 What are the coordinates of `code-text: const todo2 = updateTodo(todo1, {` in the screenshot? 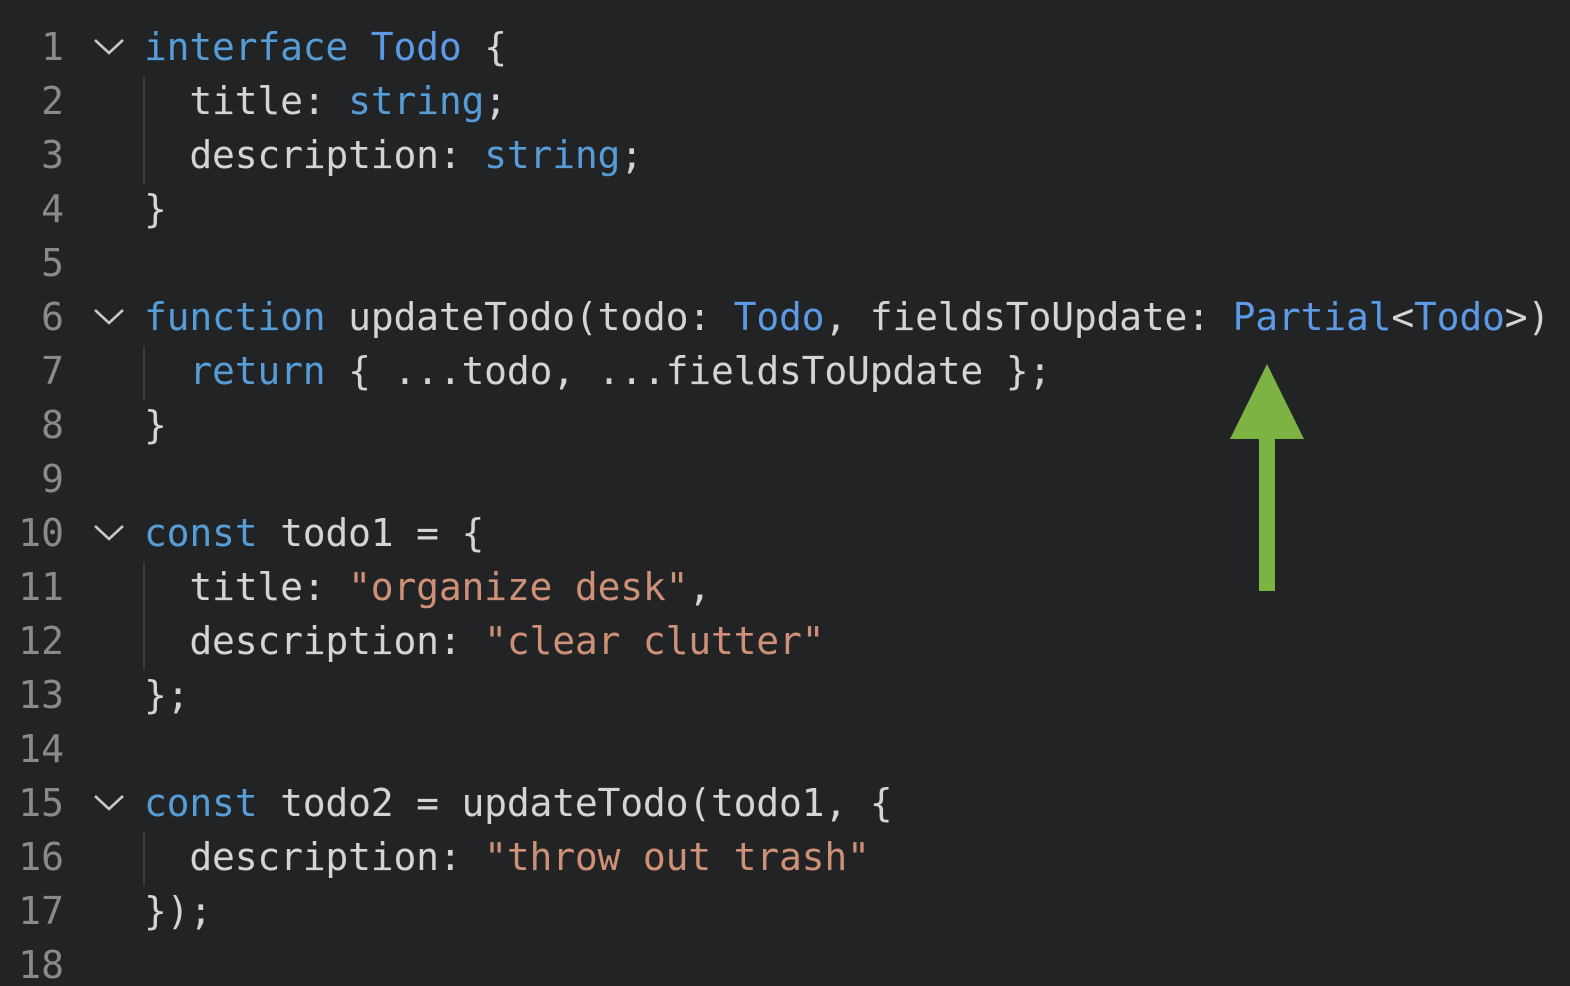 It's located at (518, 803).